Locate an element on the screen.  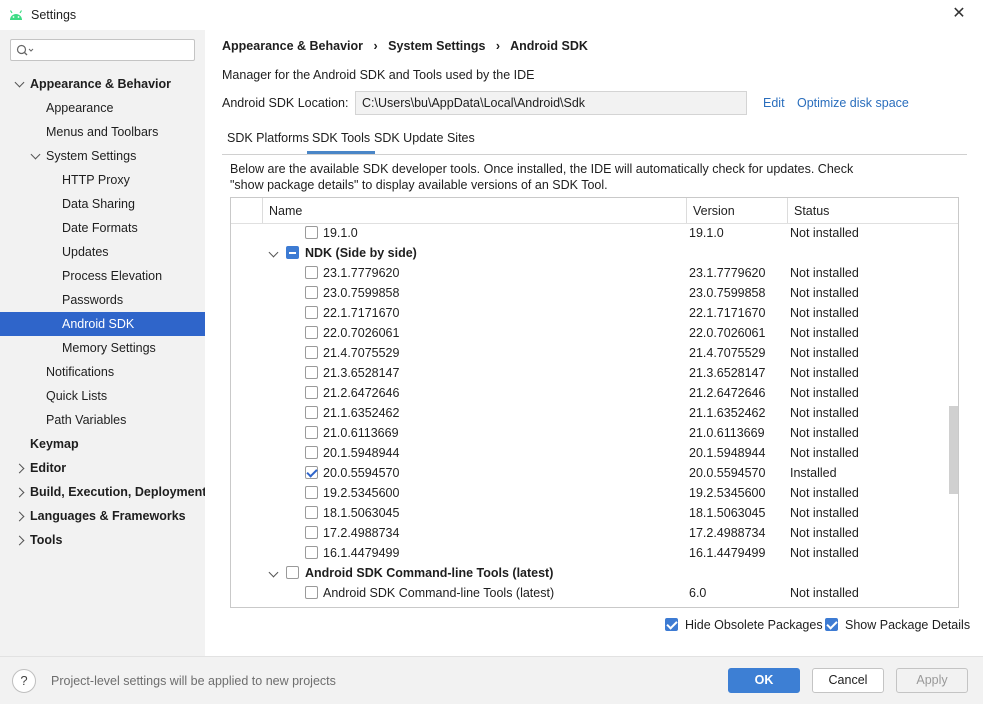
sidebar-item-build-execution-deployment: Build, Execution, Deployment is located at coordinates (103, 492).